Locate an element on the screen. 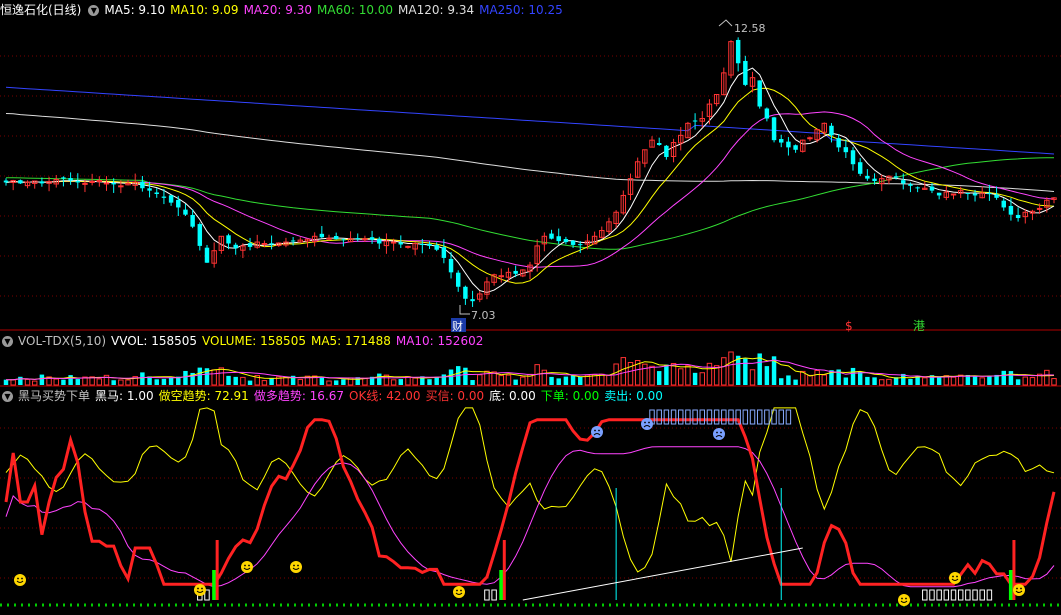  event-gang-label: 港 is located at coordinates (919, 326).